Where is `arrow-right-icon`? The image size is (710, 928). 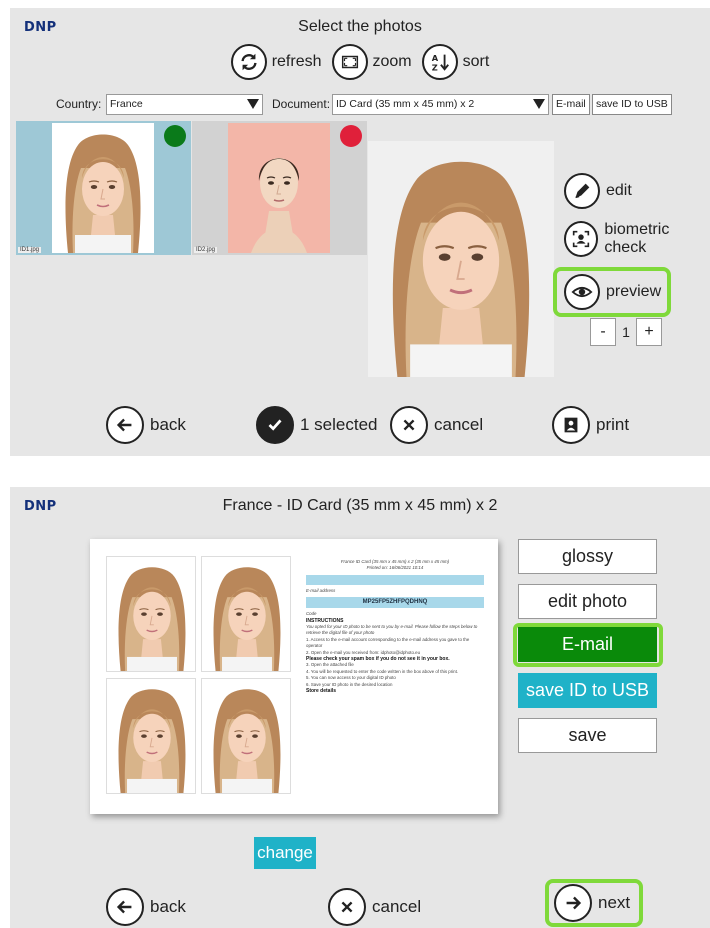
arrow-right-icon is located at coordinates (573, 903).